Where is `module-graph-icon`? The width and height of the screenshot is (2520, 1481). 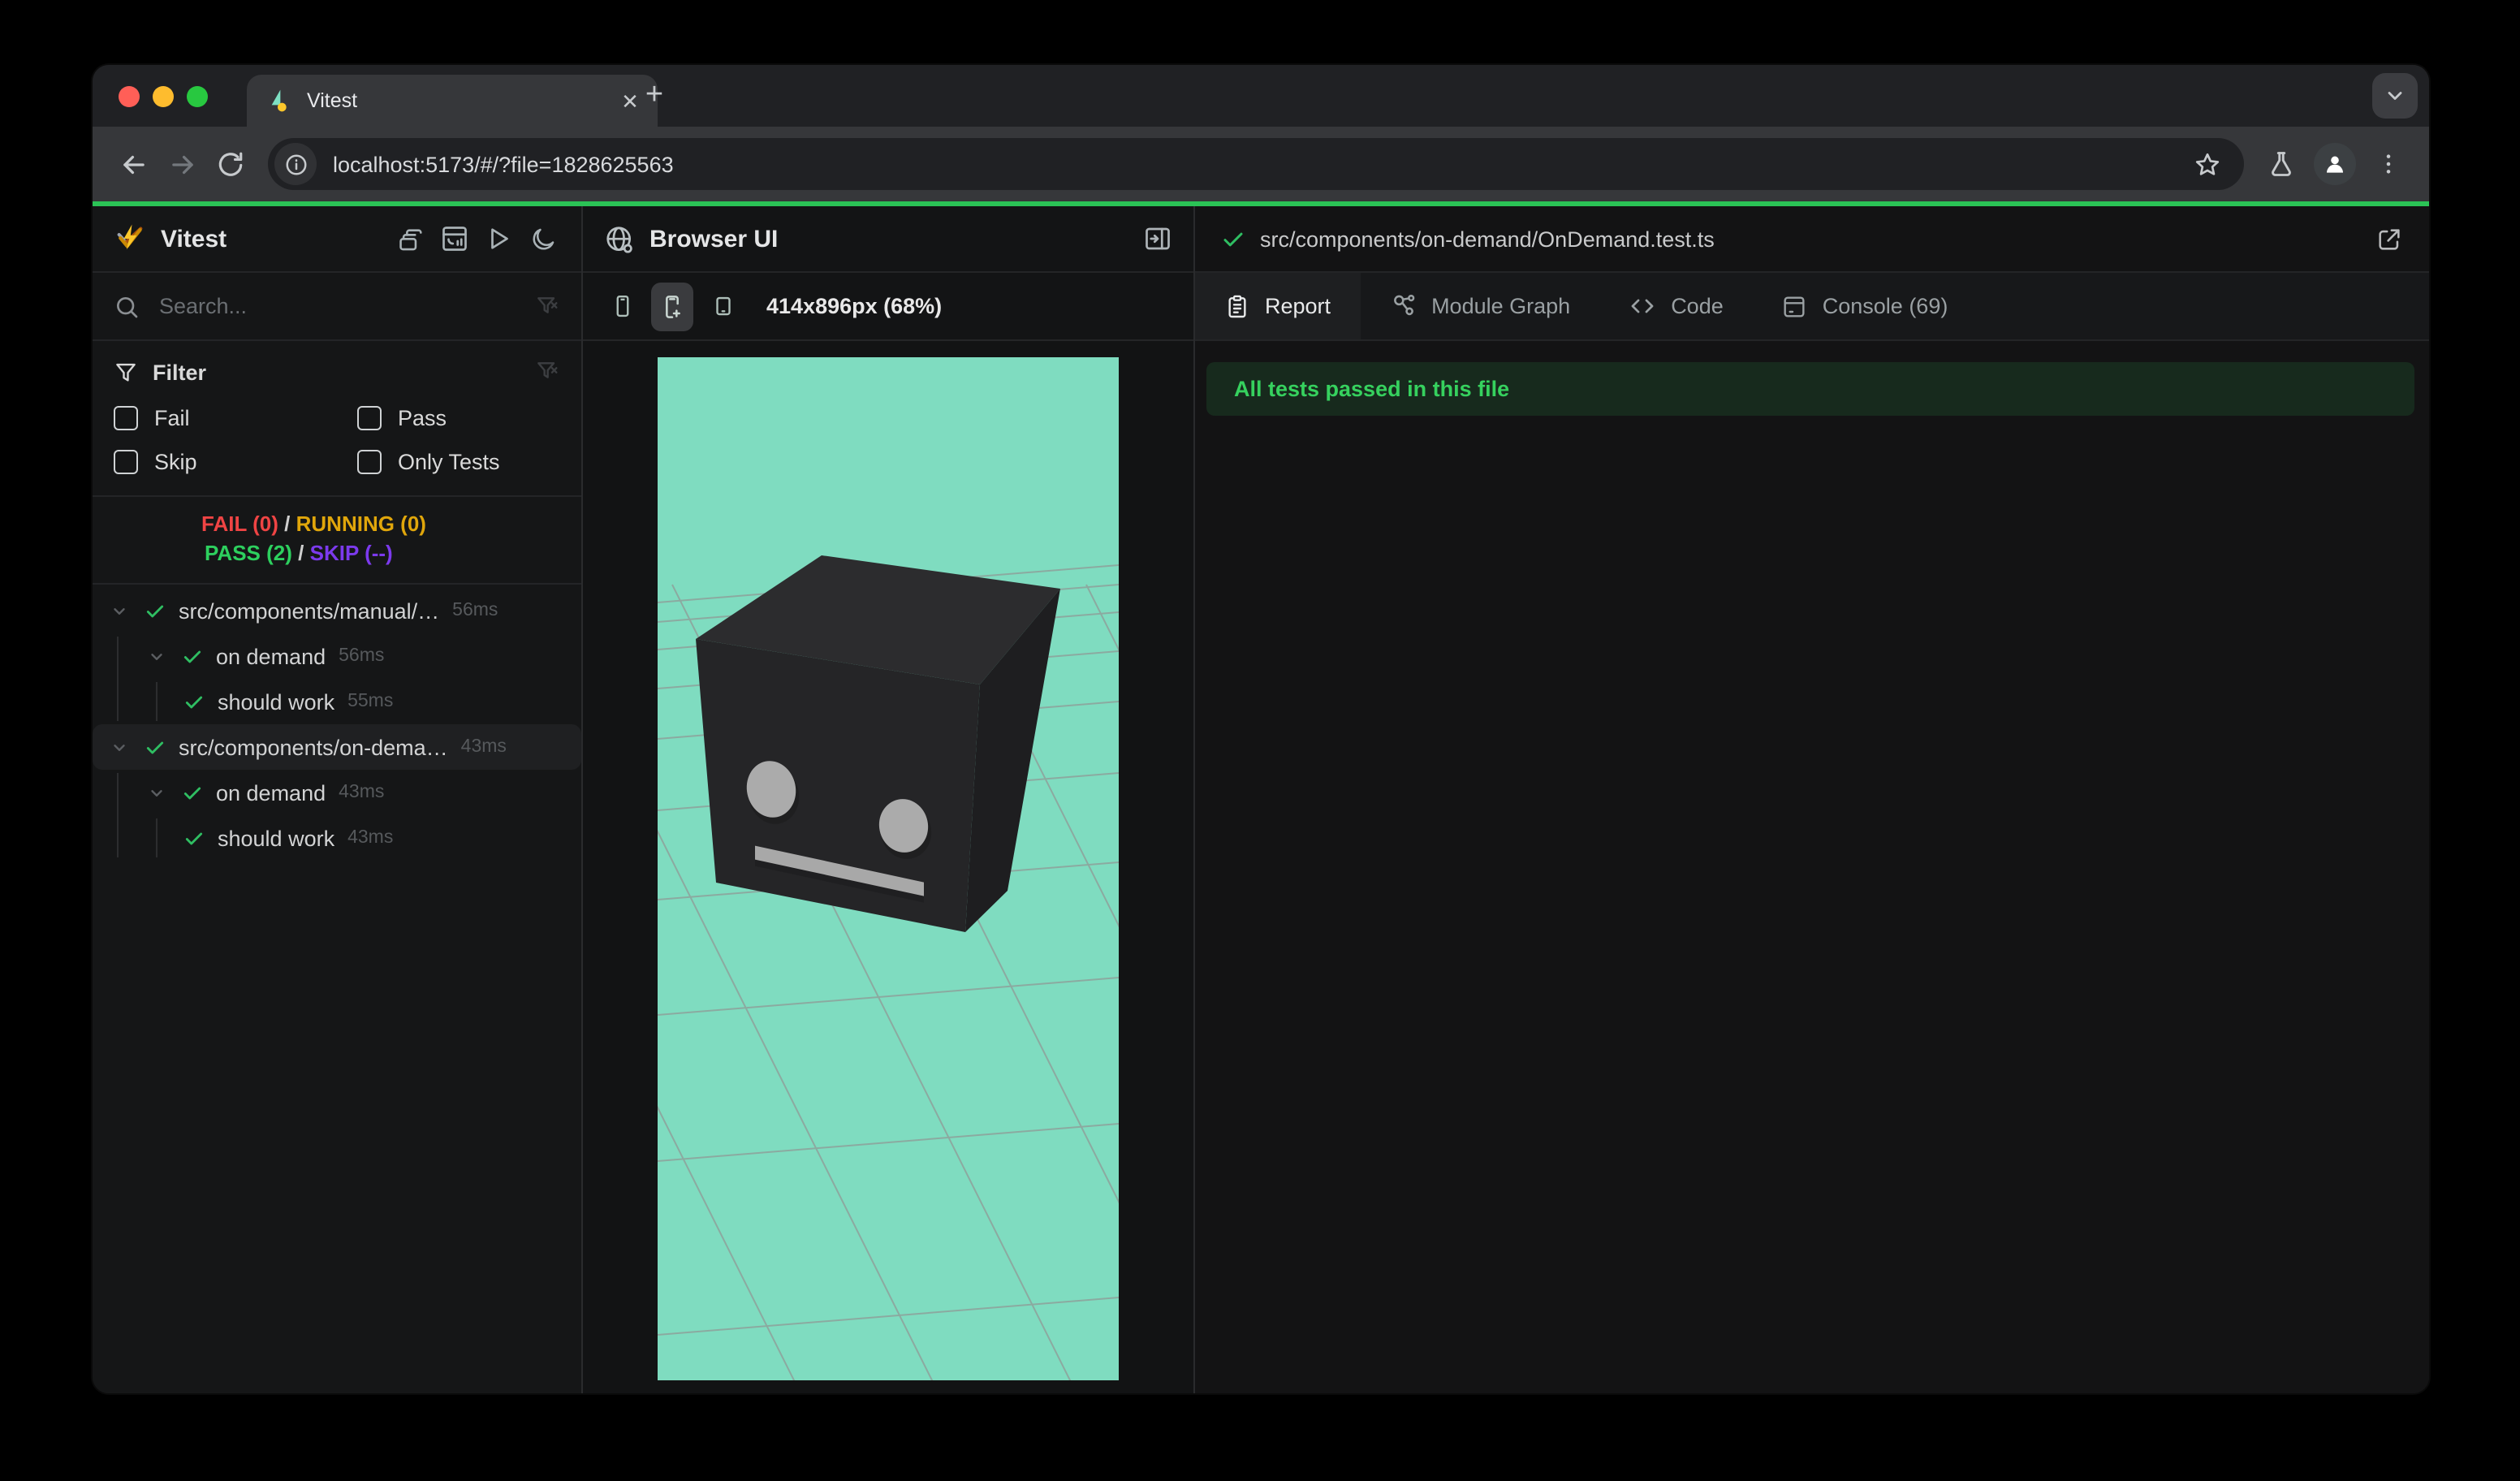
module-graph-icon is located at coordinates (1404, 305).